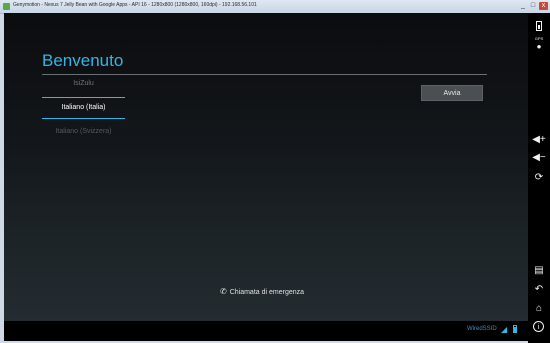  Describe the element at coordinates (267, 292) in the screenshot. I see `emergency-call-label: Chiamata di emergenza` at that location.